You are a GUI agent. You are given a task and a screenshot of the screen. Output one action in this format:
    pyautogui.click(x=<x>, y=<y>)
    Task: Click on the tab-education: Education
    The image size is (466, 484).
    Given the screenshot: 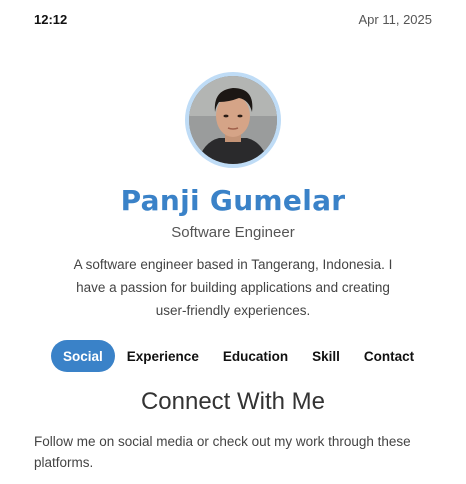 What is the action you would take?
    pyautogui.click(x=255, y=356)
    